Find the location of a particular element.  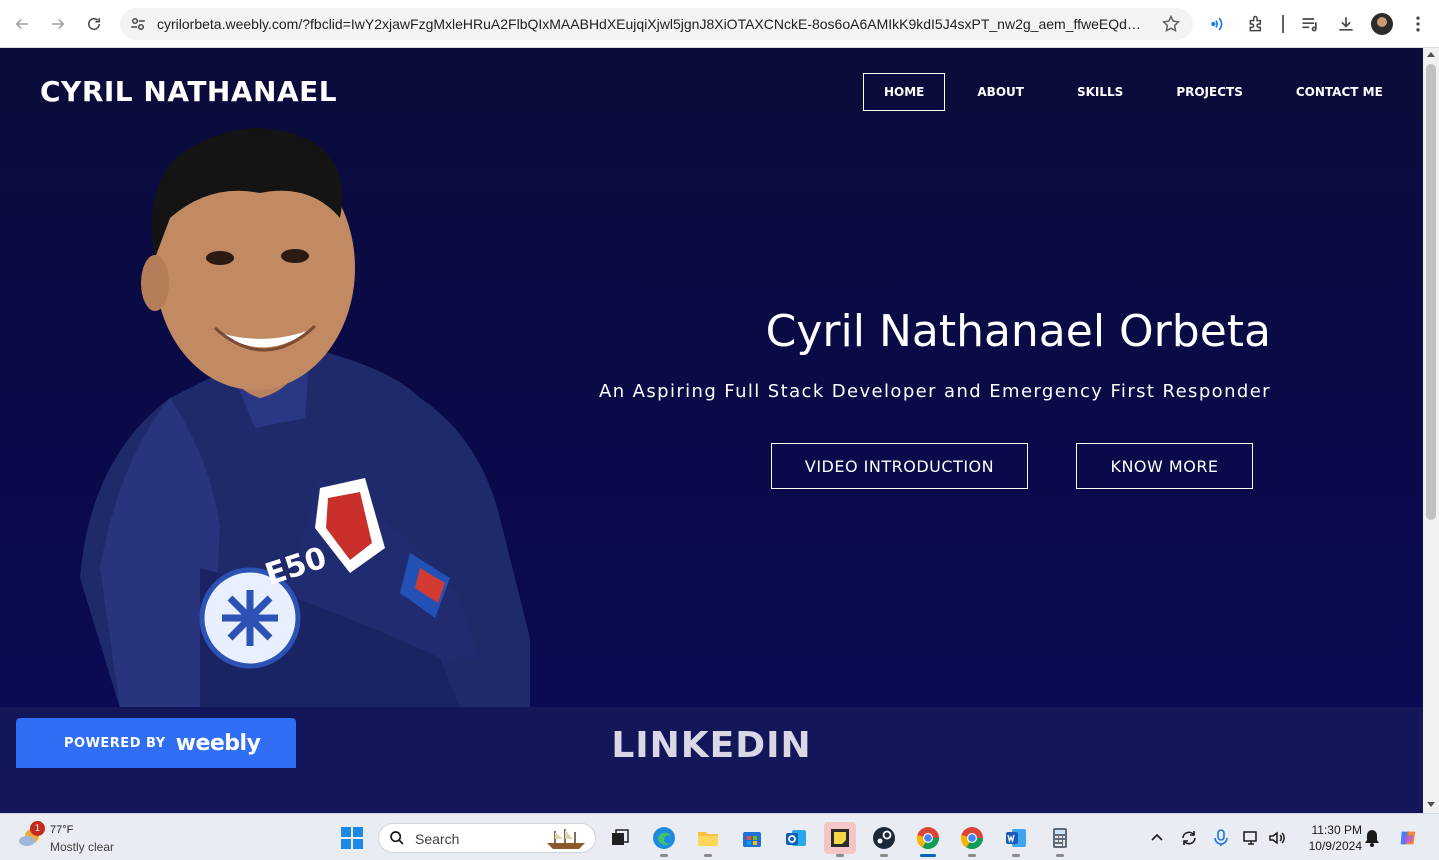

taskbar-store is located at coordinates (752, 838).